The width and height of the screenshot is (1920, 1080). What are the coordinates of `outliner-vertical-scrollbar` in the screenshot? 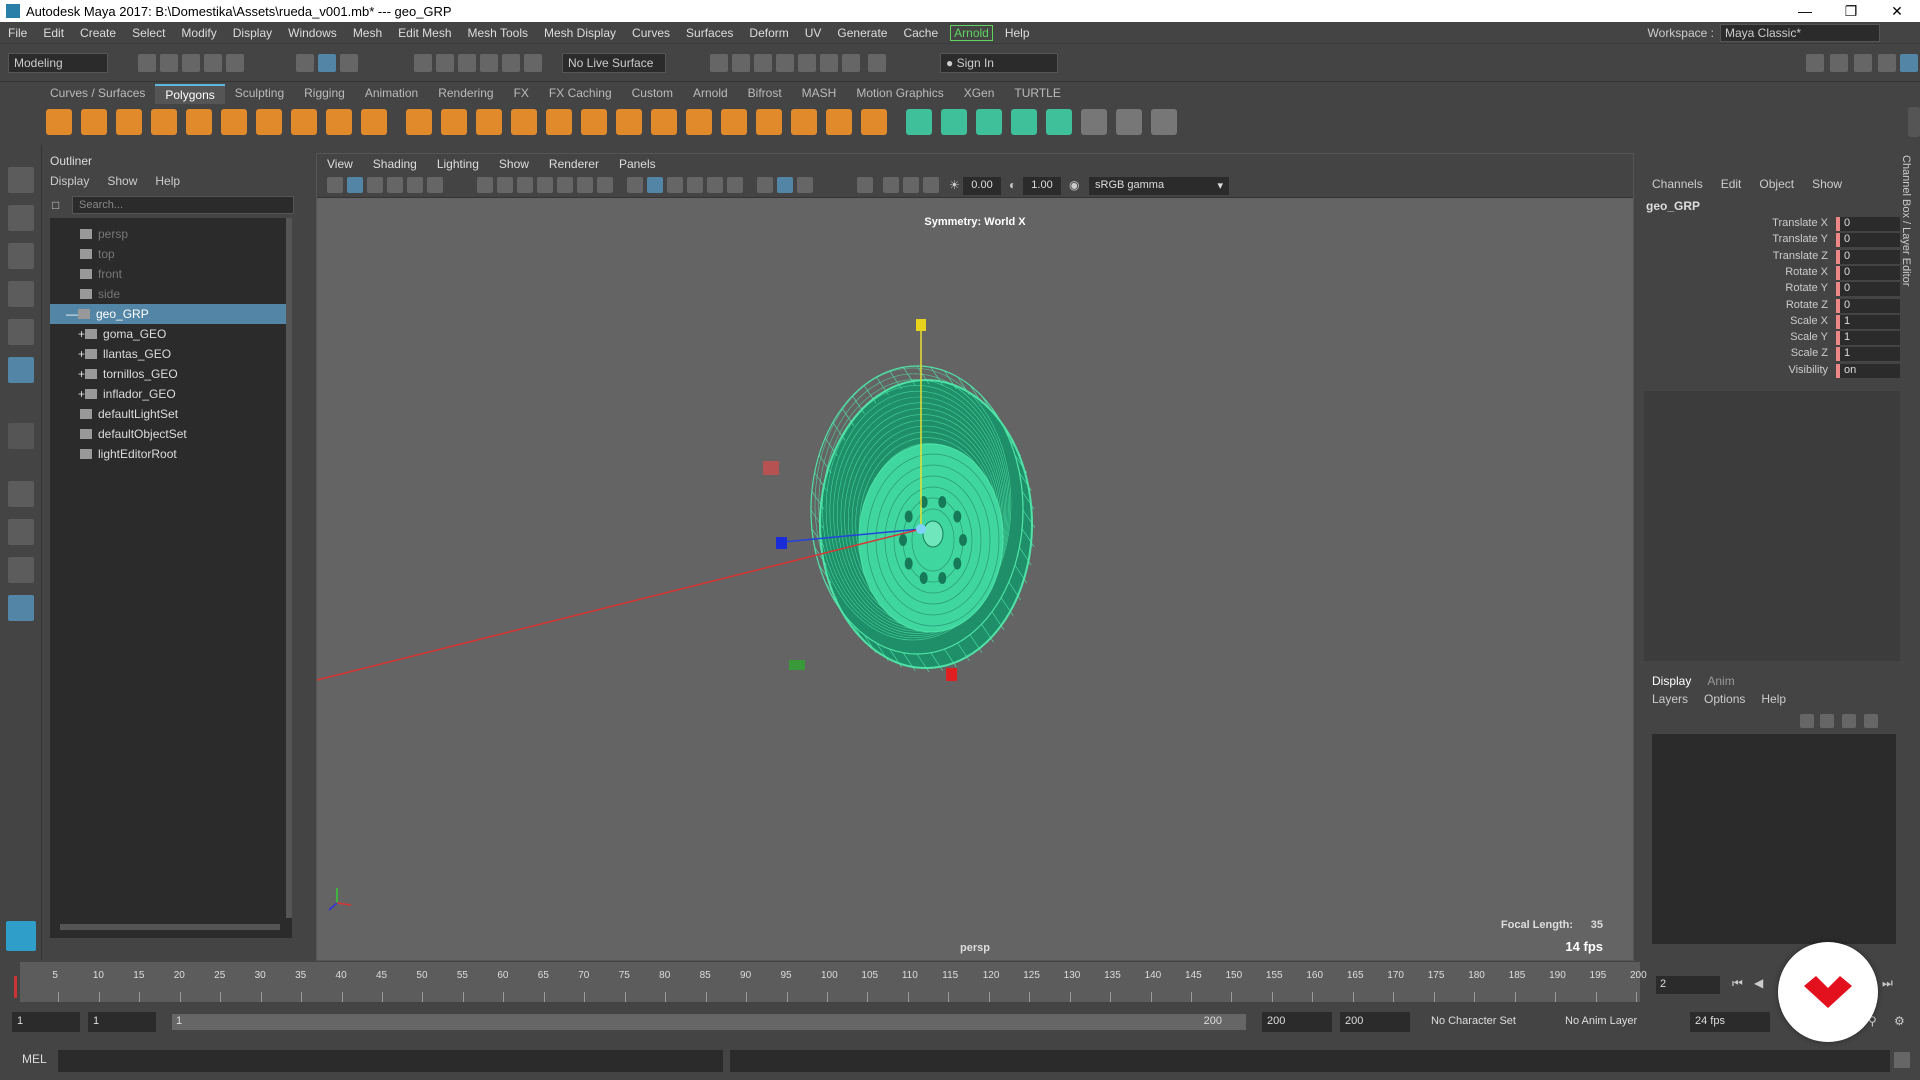 It's located at (289, 568).